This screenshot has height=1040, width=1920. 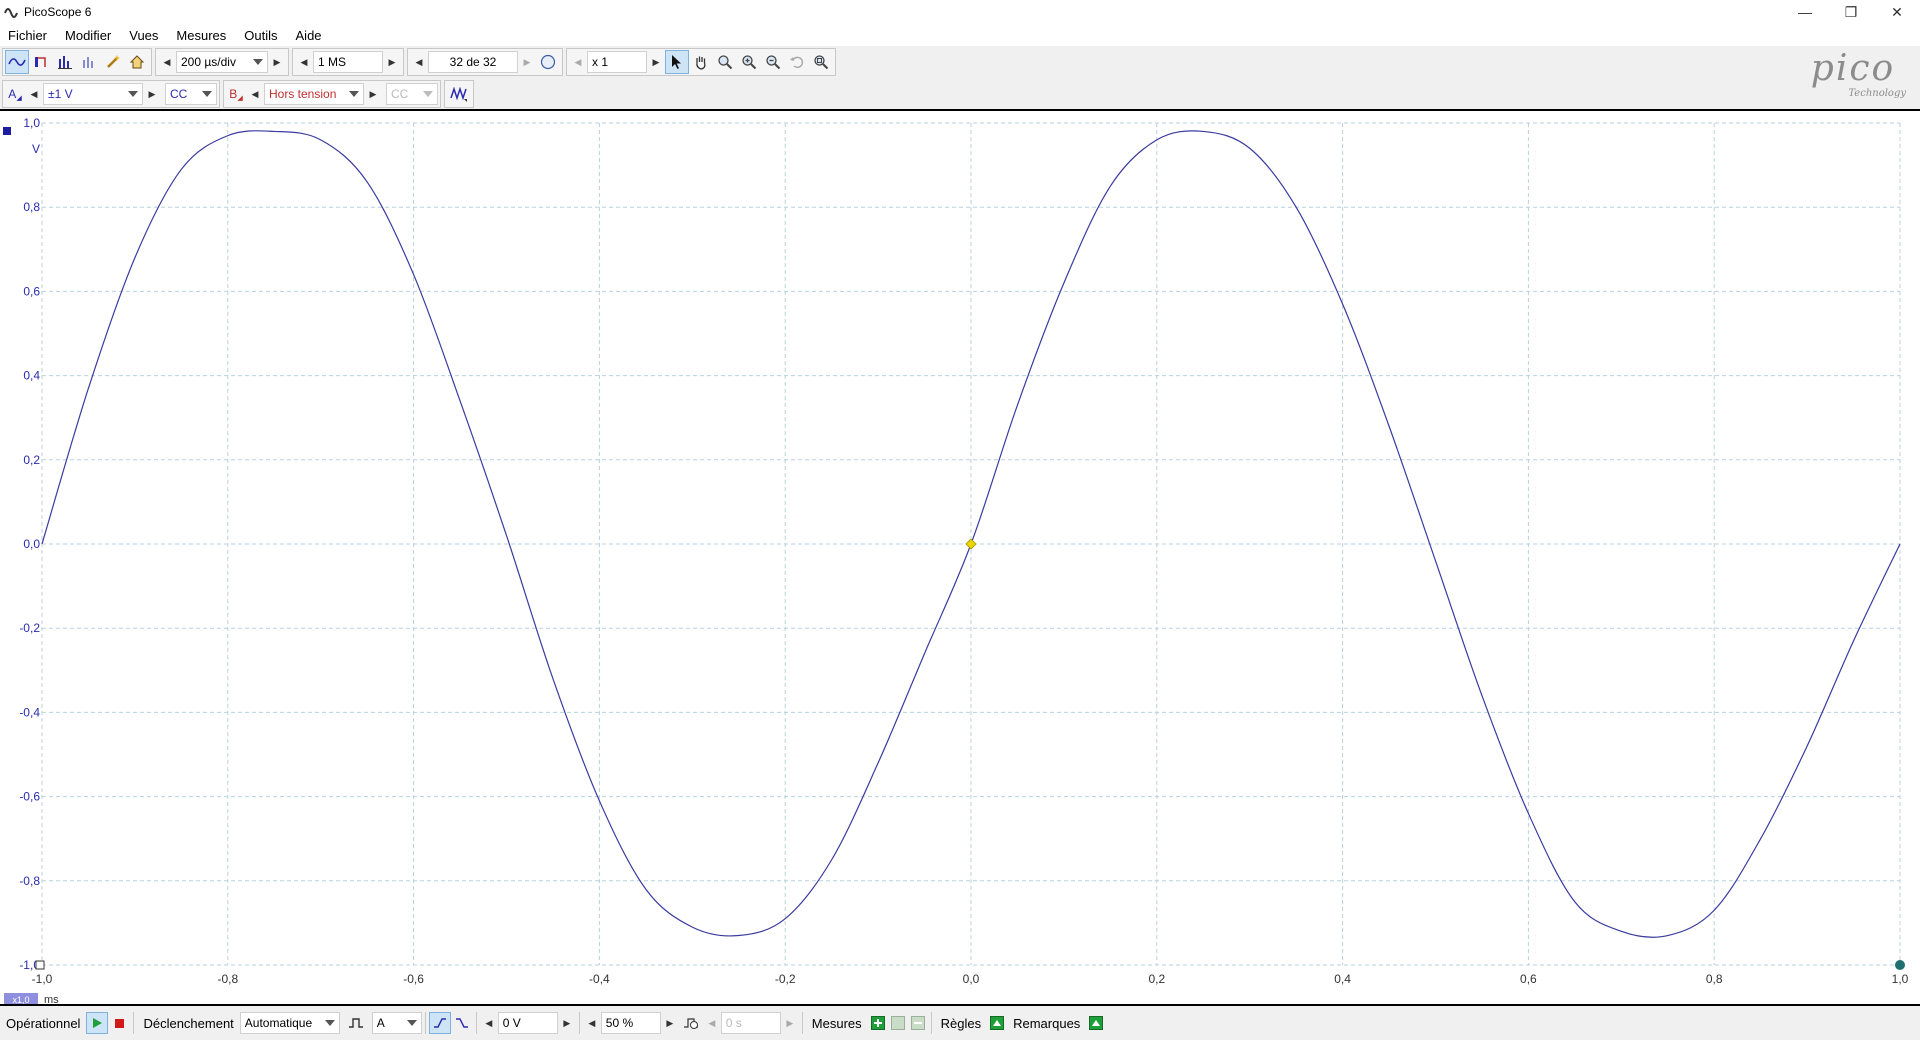 What do you see at coordinates (43, 1023) in the screenshot?
I see `run-state-label: Opérationnel` at bounding box center [43, 1023].